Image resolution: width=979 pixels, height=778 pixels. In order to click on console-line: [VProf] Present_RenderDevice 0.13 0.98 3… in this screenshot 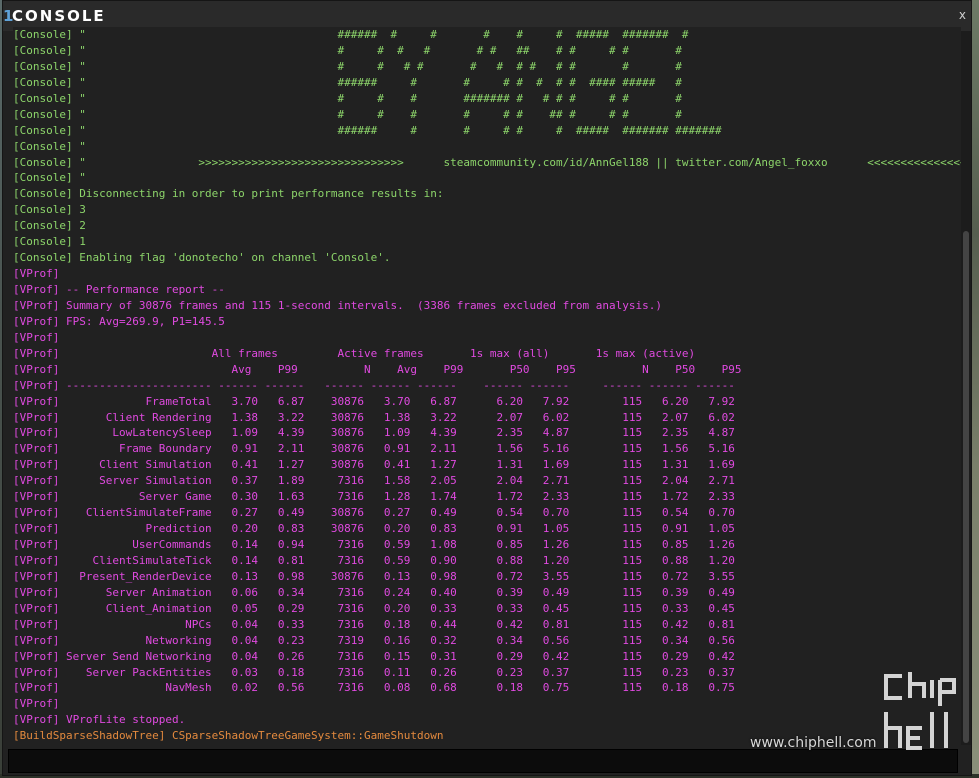, I will do `click(374, 576)`.